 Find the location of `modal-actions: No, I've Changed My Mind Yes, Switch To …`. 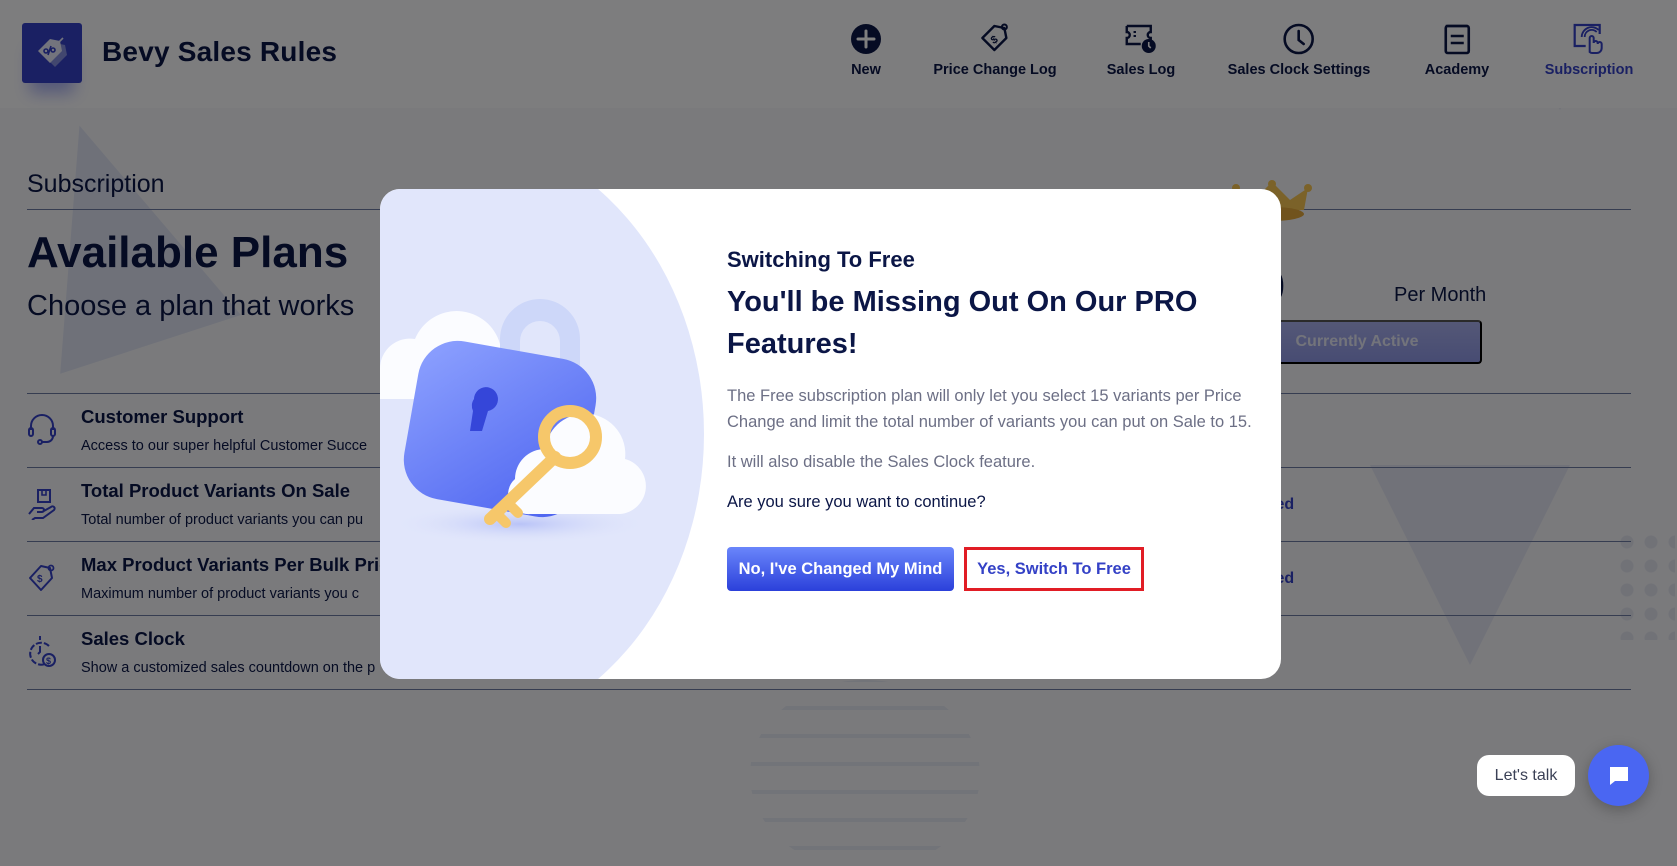

modal-actions: No, I've Changed My Mind Yes, Switch To … is located at coordinates (992, 569).